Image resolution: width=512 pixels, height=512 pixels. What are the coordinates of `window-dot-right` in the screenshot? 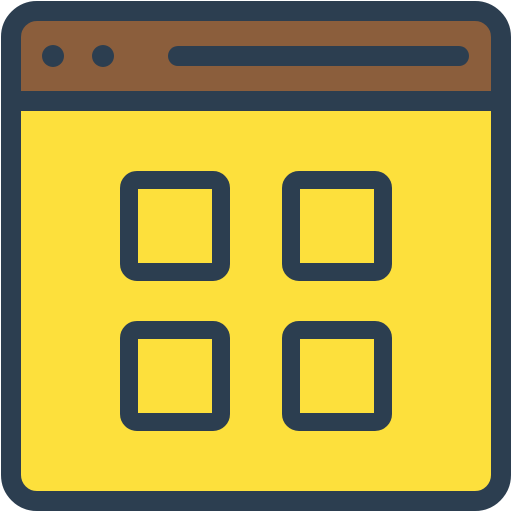 It's located at (103, 56).